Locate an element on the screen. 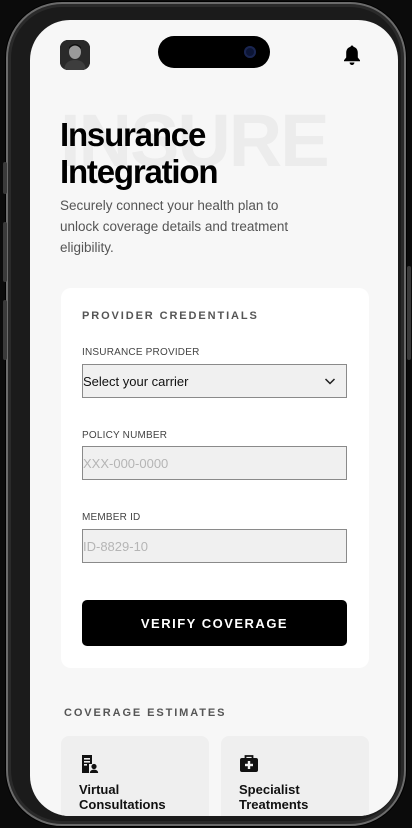 The width and height of the screenshot is (412, 828). policy-number-placeholder: XXX-000-0000 is located at coordinates (126, 463).